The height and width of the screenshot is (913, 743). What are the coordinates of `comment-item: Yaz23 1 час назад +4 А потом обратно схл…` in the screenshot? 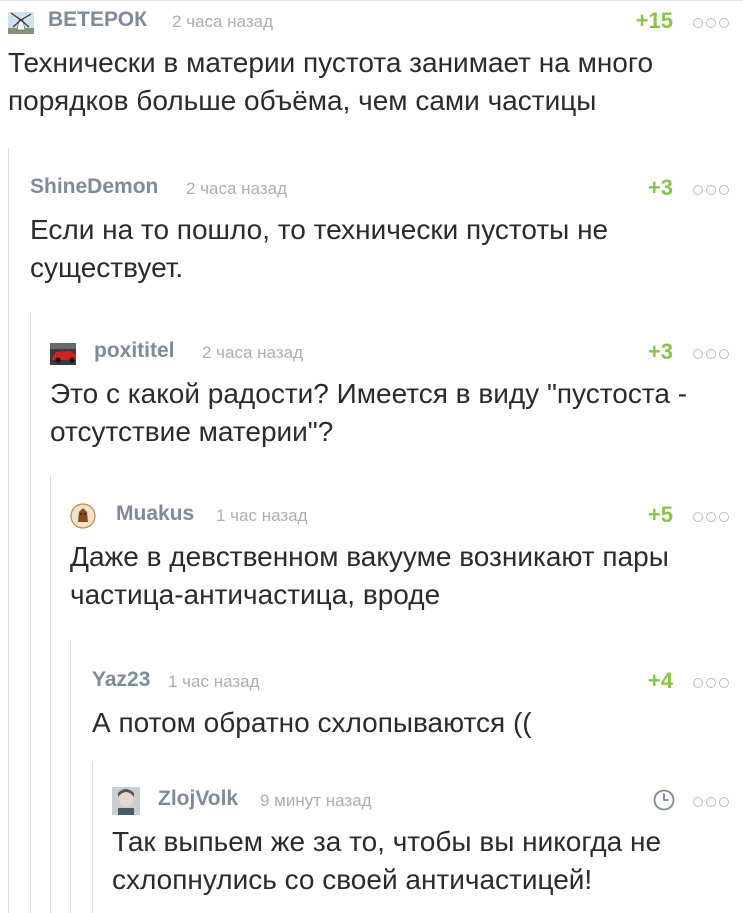 It's located at (413, 706).